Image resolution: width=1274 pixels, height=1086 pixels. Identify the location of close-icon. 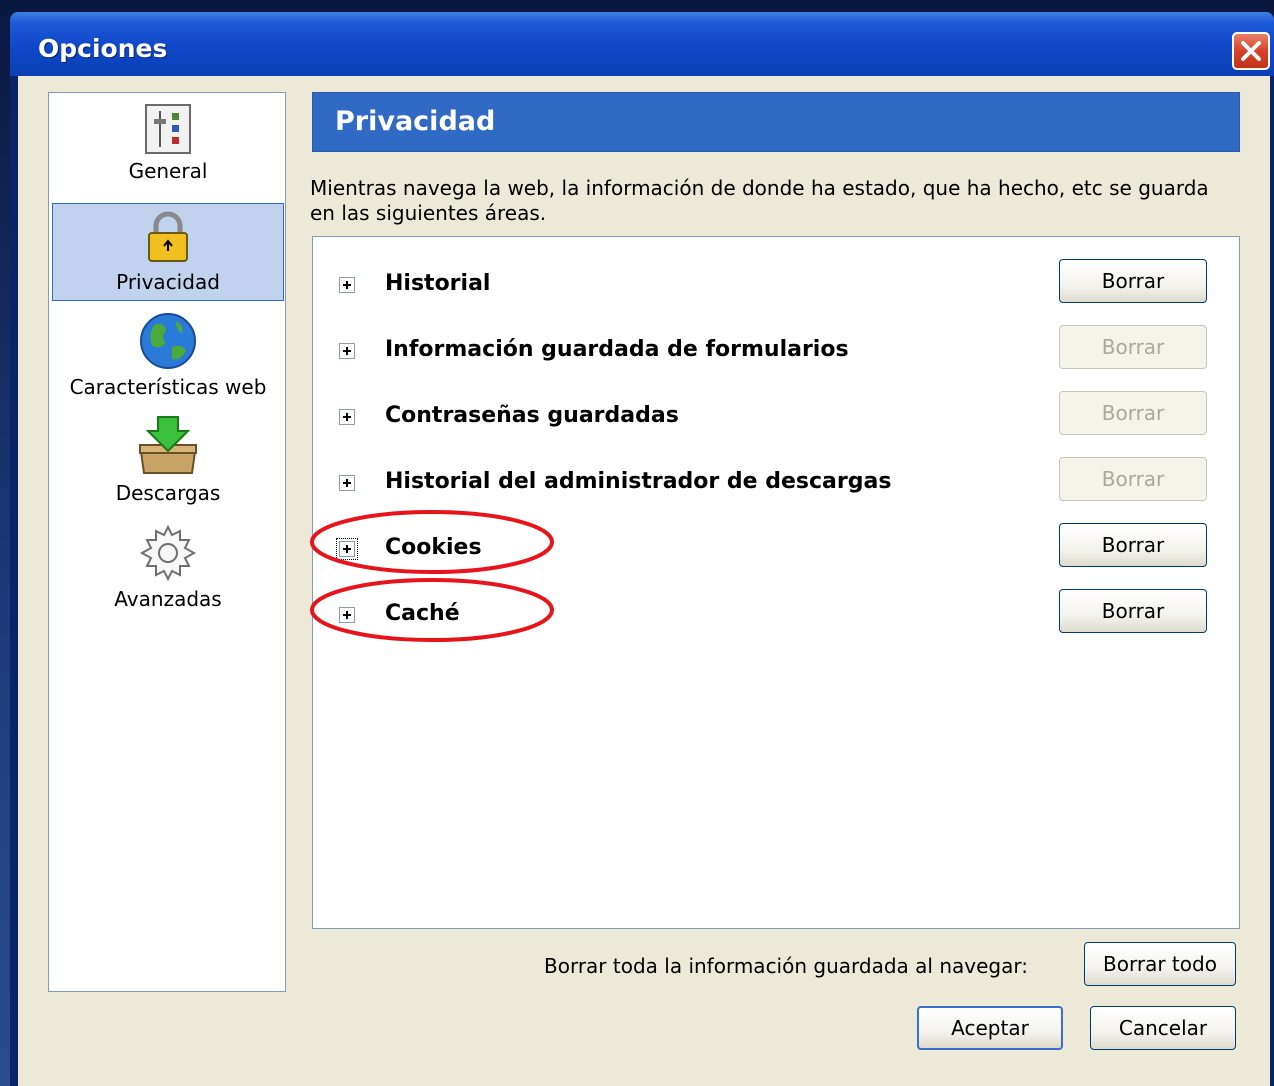
(1251, 51).